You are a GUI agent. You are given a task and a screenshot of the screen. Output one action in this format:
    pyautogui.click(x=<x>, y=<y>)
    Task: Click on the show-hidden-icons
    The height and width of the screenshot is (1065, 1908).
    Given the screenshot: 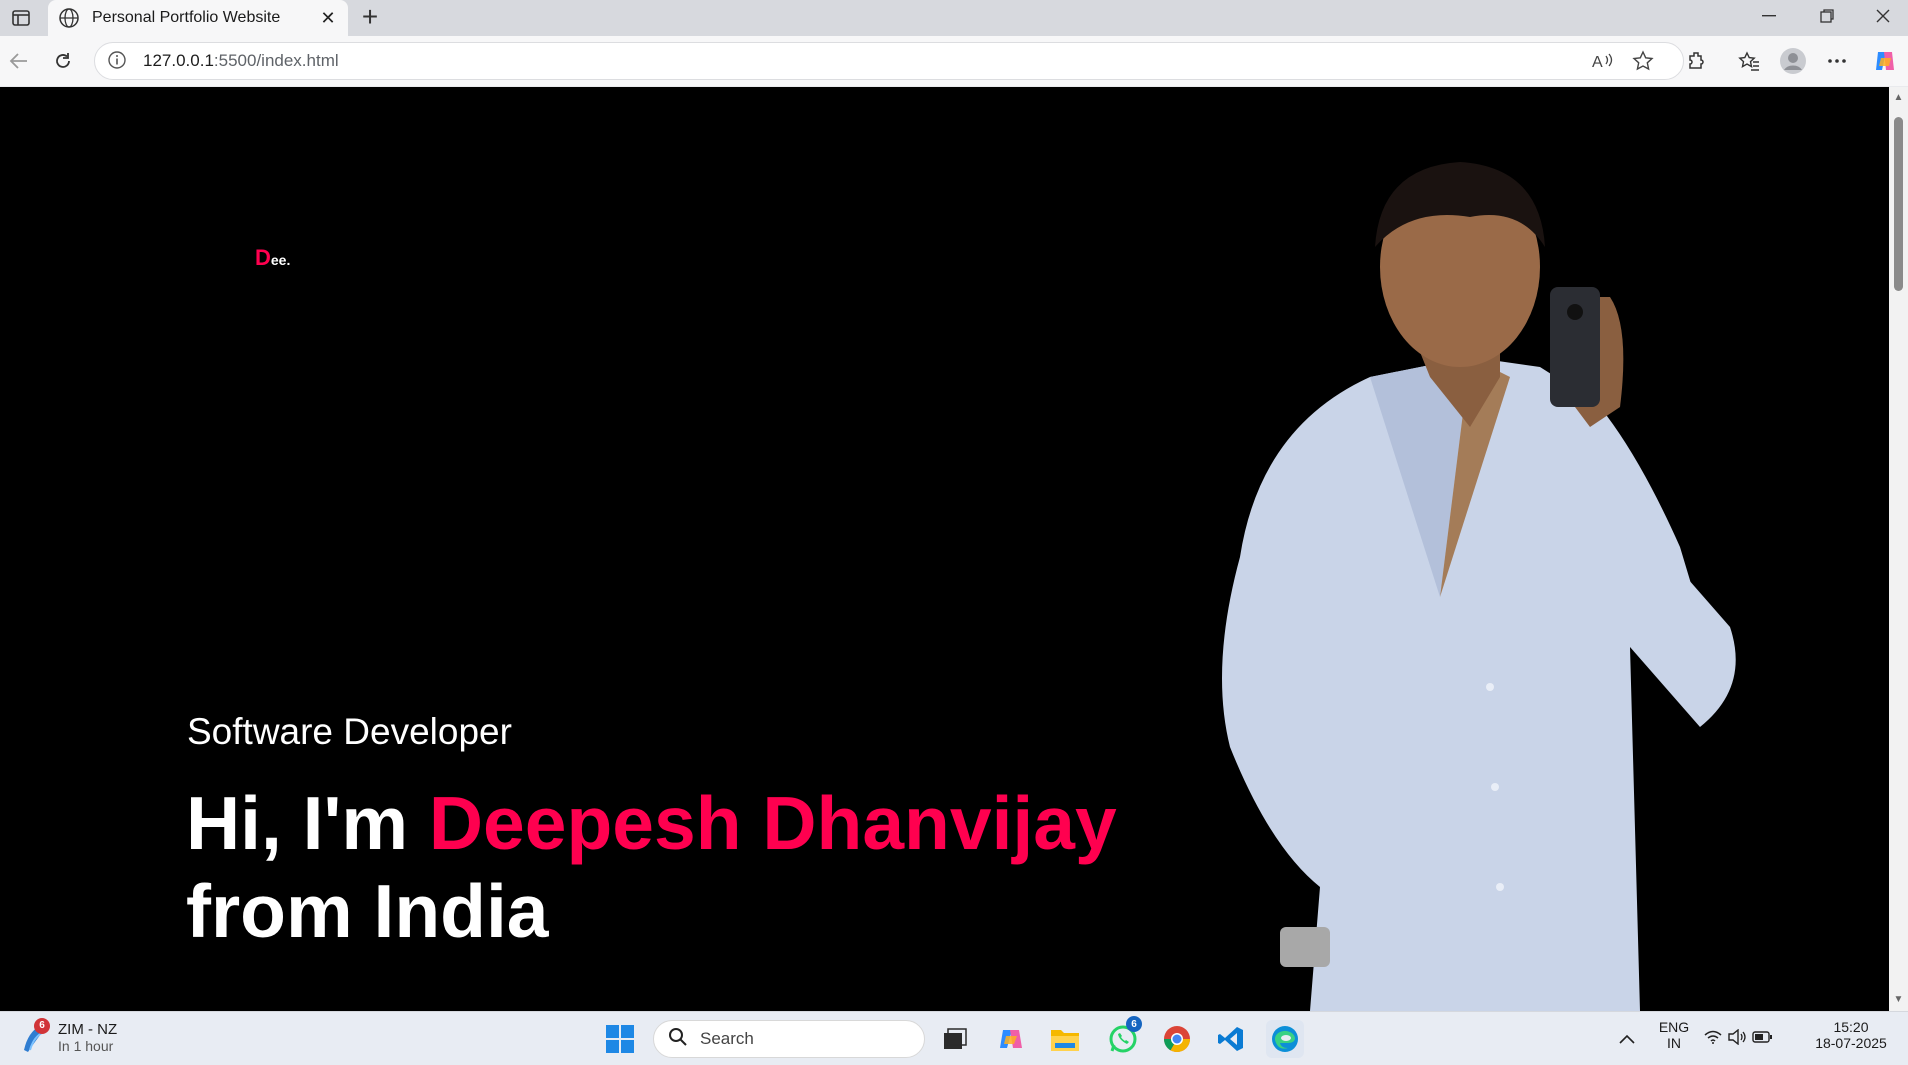 What is the action you would take?
    pyautogui.click(x=1627, y=1039)
    